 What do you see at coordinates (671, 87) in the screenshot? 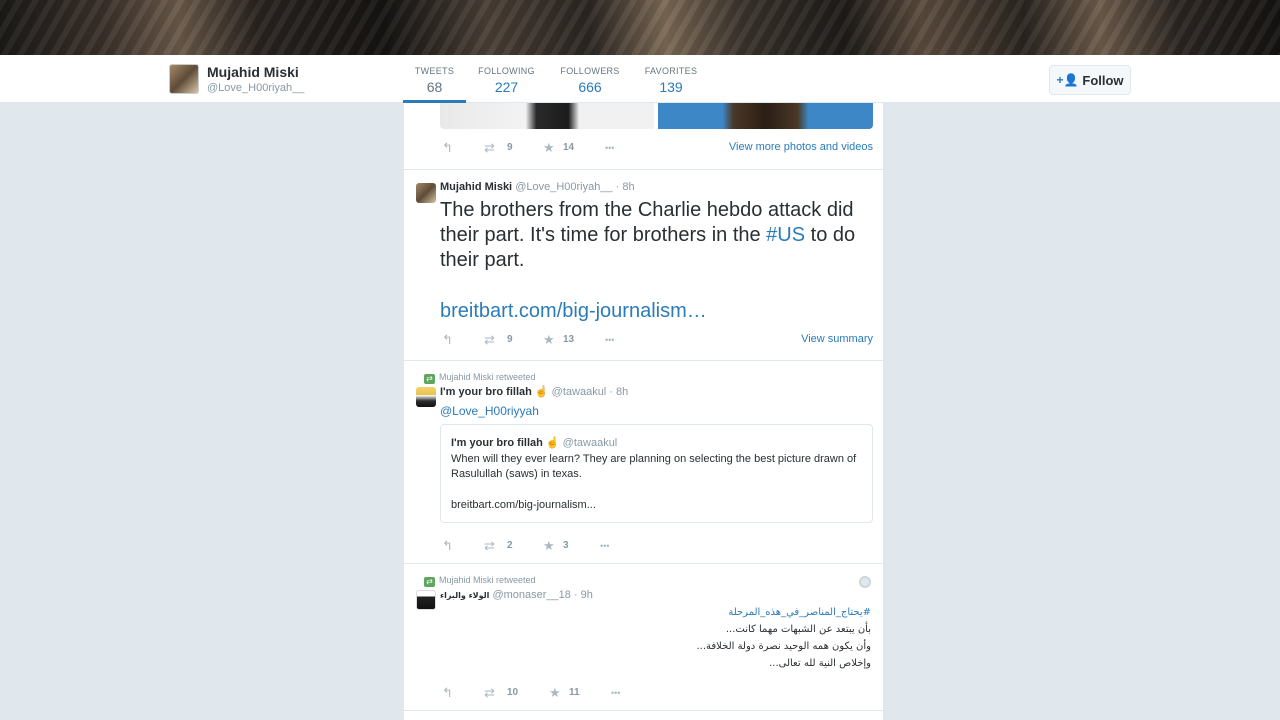
I see `stat-favorites-value: 139` at bounding box center [671, 87].